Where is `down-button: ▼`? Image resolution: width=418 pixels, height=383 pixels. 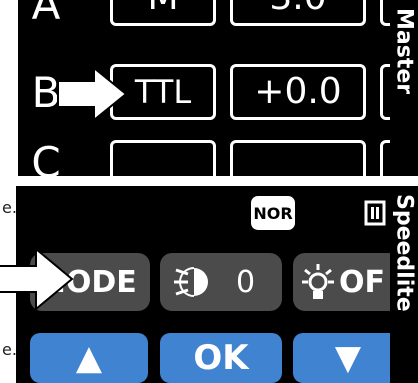 down-button: ▼ is located at coordinates (341, 358).